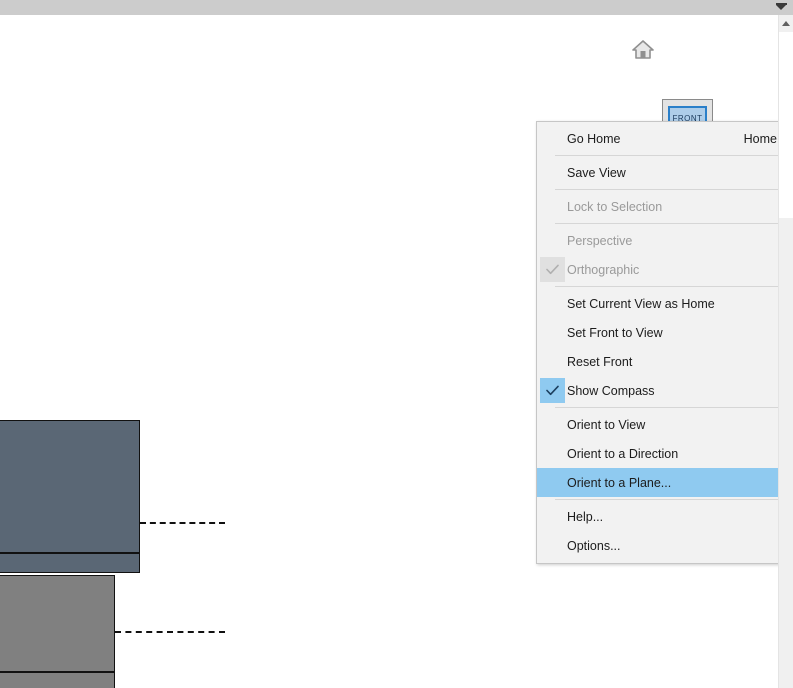 This screenshot has width=793, height=688. I want to click on model-block-b-base, so click(57, 680).